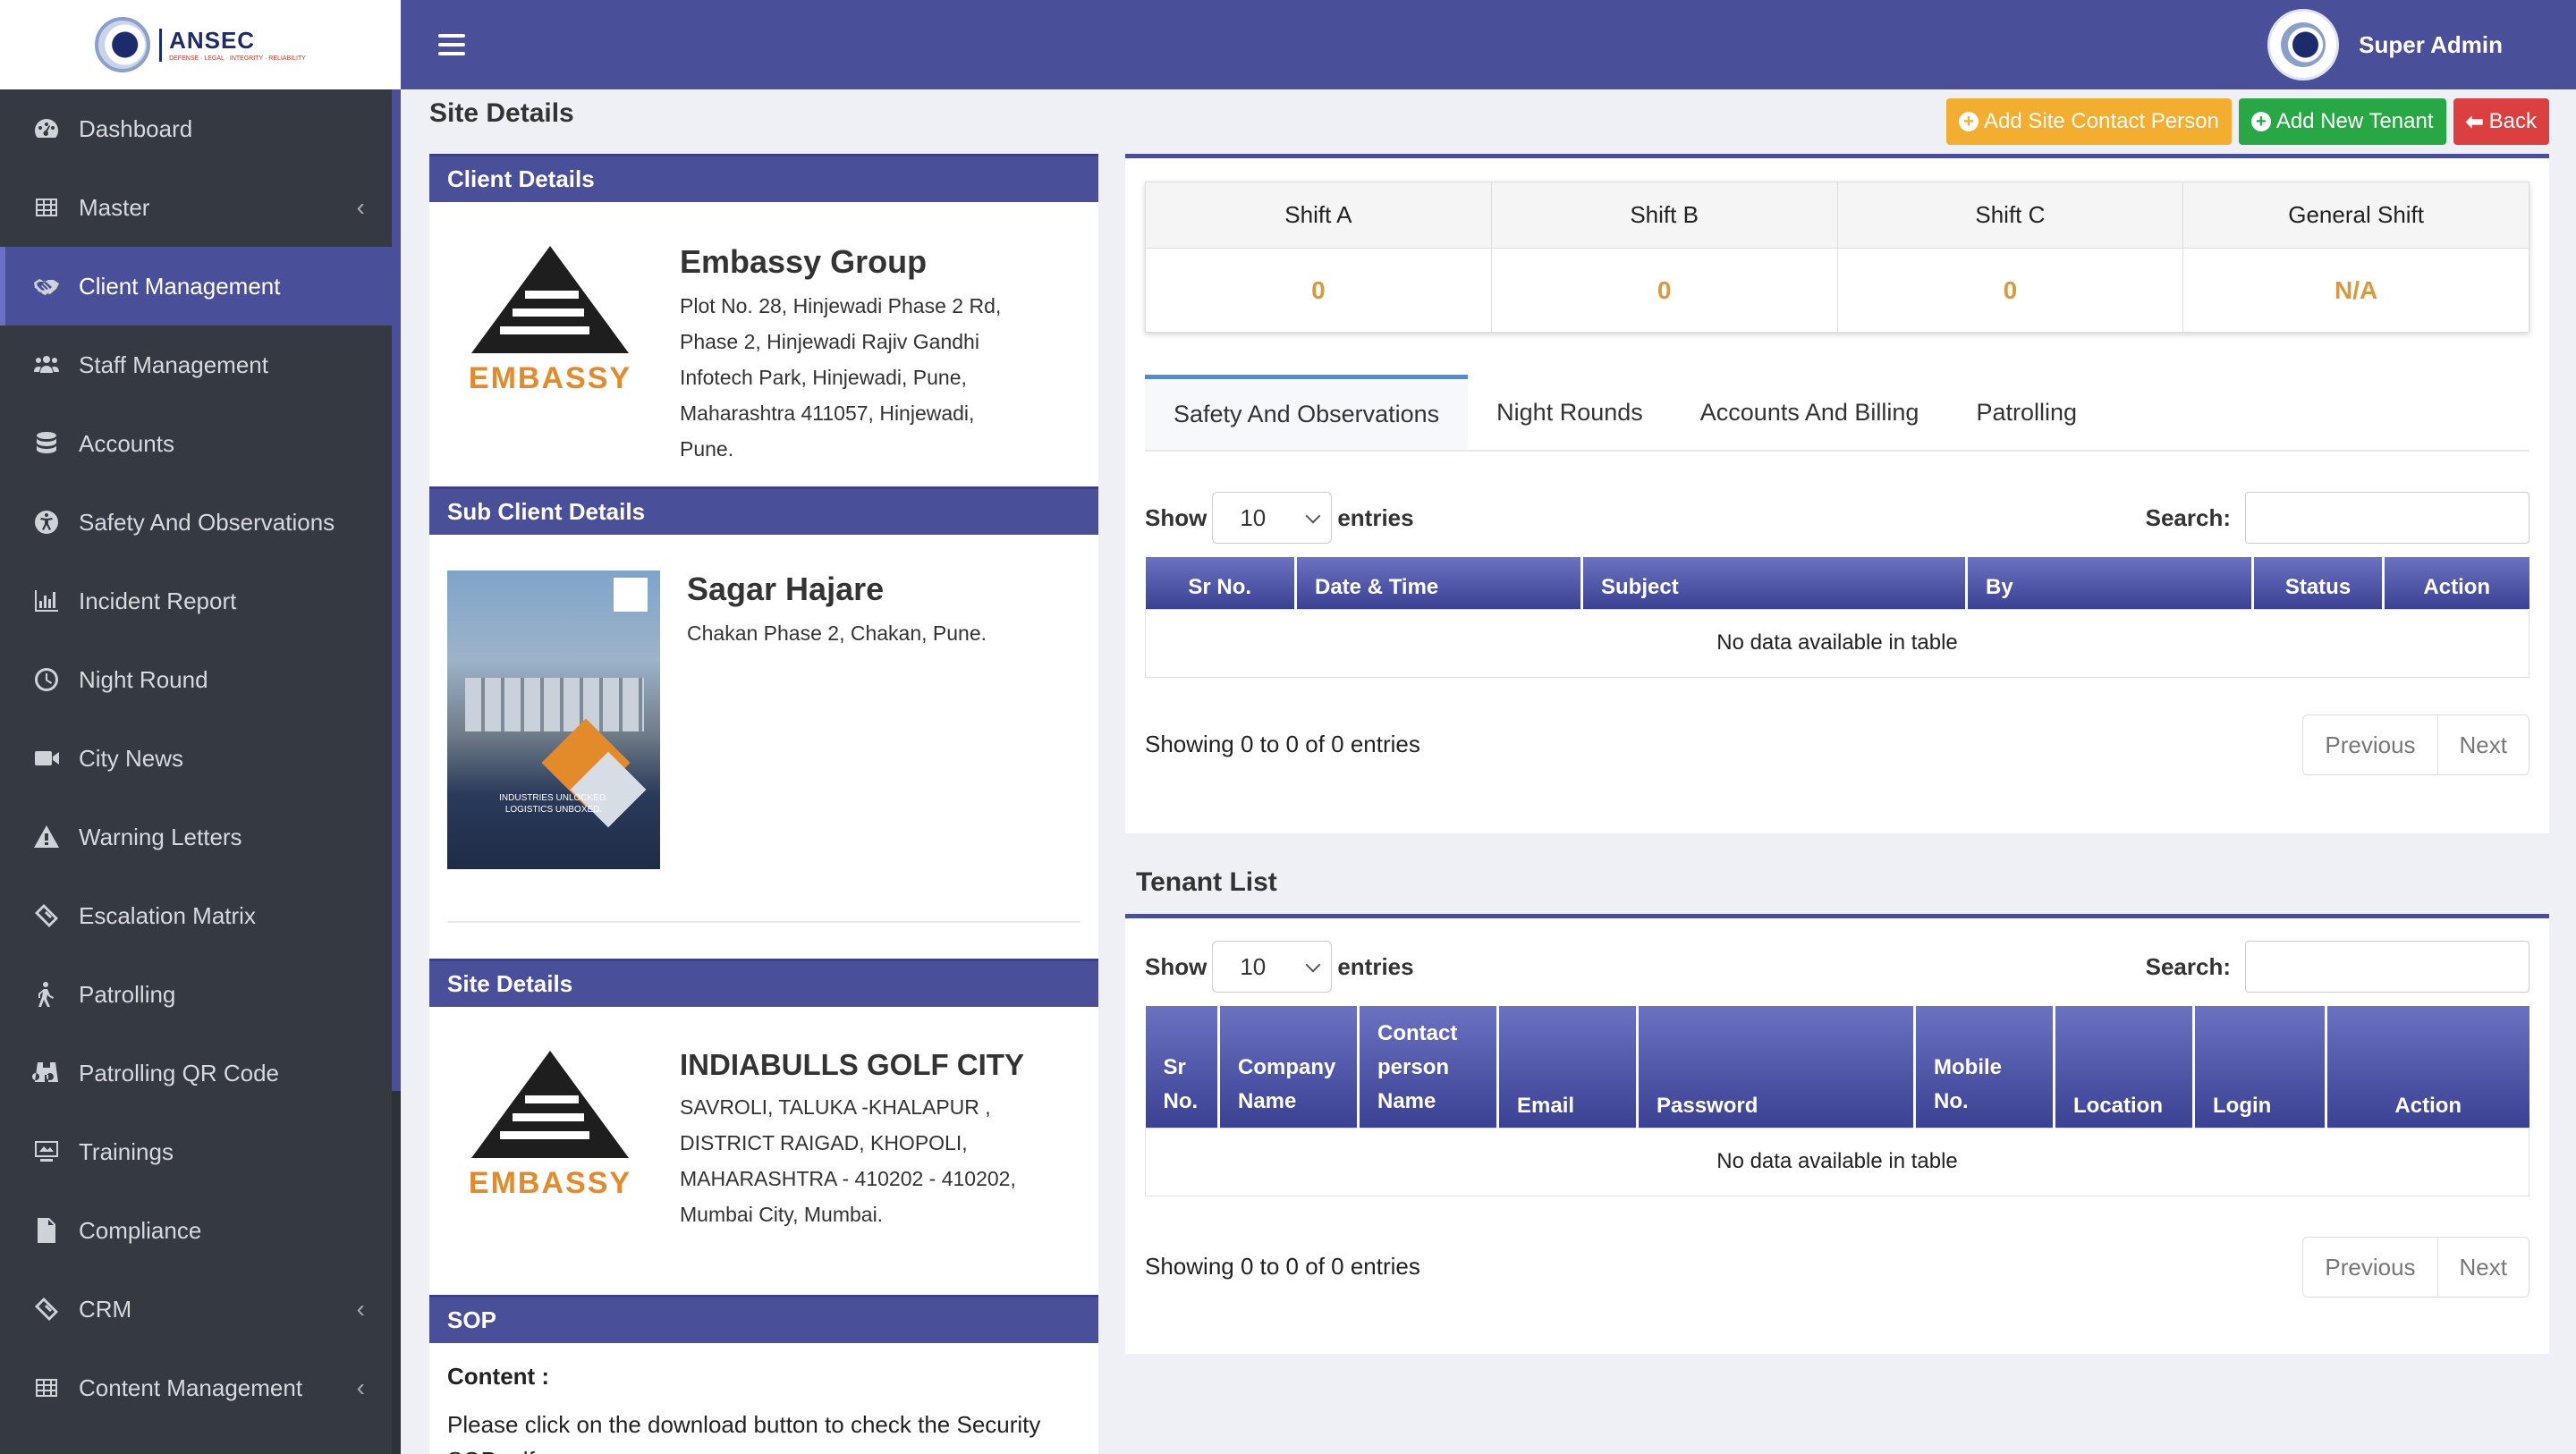 The height and width of the screenshot is (1454, 2576). Describe the element at coordinates (2260, 121) in the screenshot. I see `plus-circle-icon: +` at that location.